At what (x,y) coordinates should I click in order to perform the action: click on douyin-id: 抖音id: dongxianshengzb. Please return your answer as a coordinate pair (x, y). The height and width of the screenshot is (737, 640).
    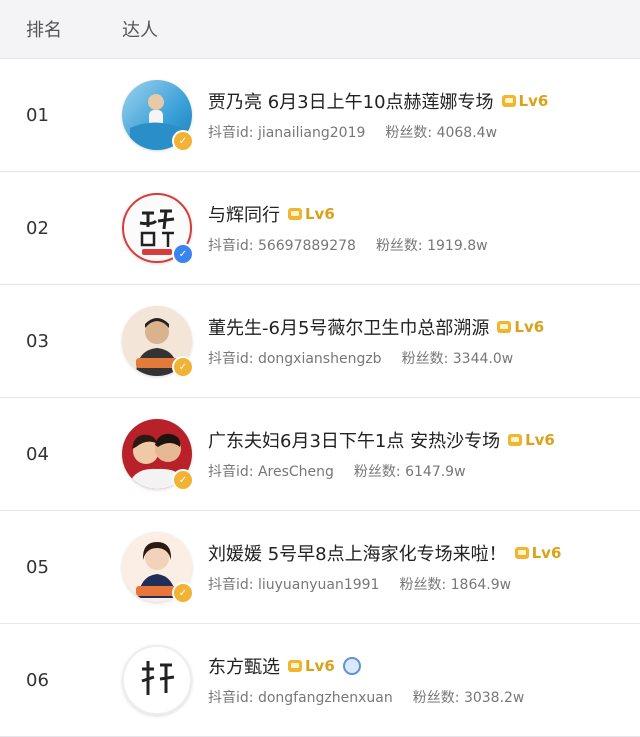
    Looking at the image, I should click on (295, 359).